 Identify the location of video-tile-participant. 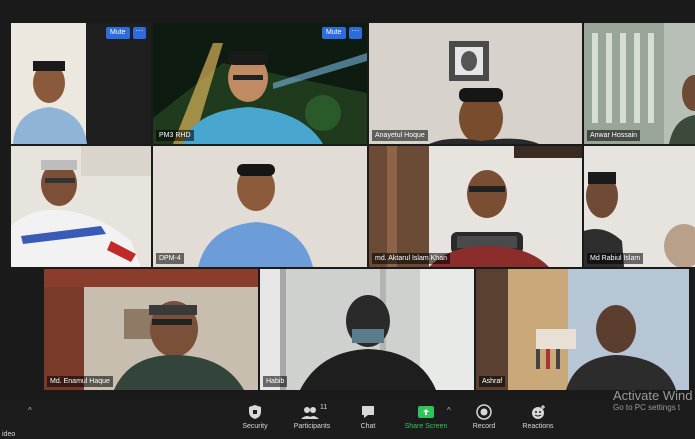
(81, 206).